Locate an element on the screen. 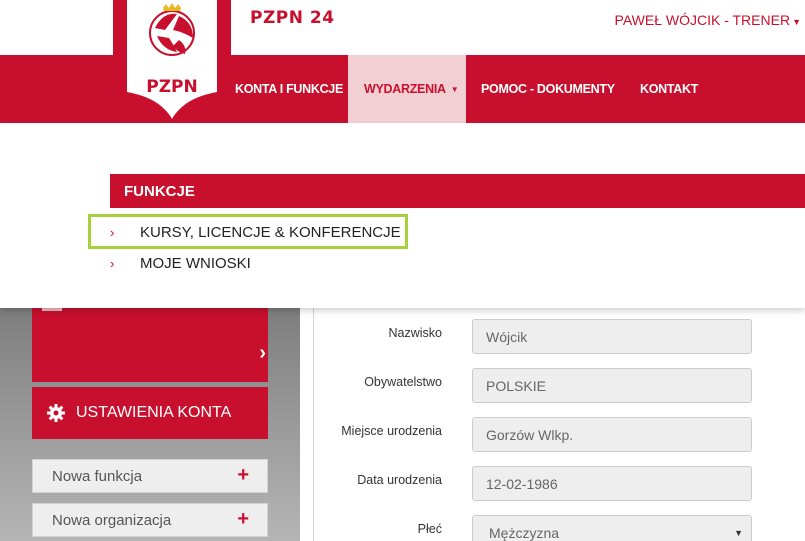  new-organization-button: Nowa organizacja + is located at coordinates (150, 520).